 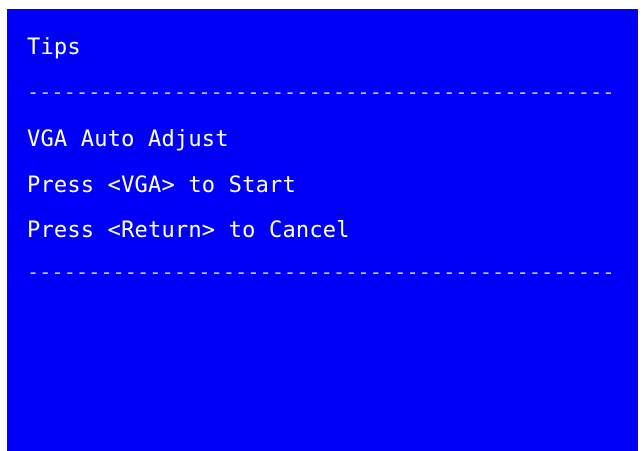 What do you see at coordinates (161, 185) in the screenshot?
I see `press-vga-start-text: Press <VGA> to Start` at bounding box center [161, 185].